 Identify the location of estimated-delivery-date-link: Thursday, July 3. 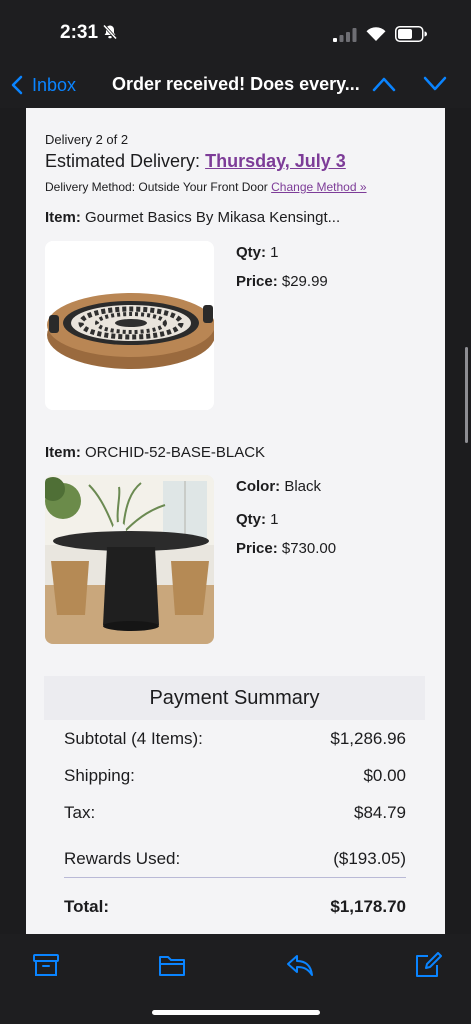
(275, 161).